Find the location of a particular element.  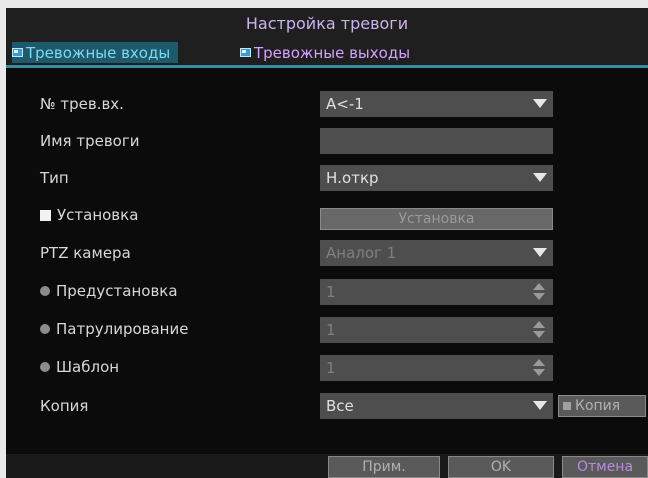

apply-button-label: Прим. is located at coordinates (384, 467).